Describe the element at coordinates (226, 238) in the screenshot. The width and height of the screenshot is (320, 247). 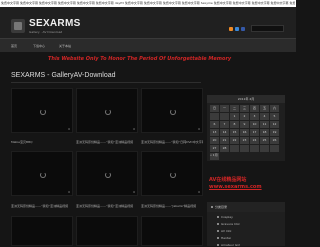
I see `category-item: Hentai` at that location.